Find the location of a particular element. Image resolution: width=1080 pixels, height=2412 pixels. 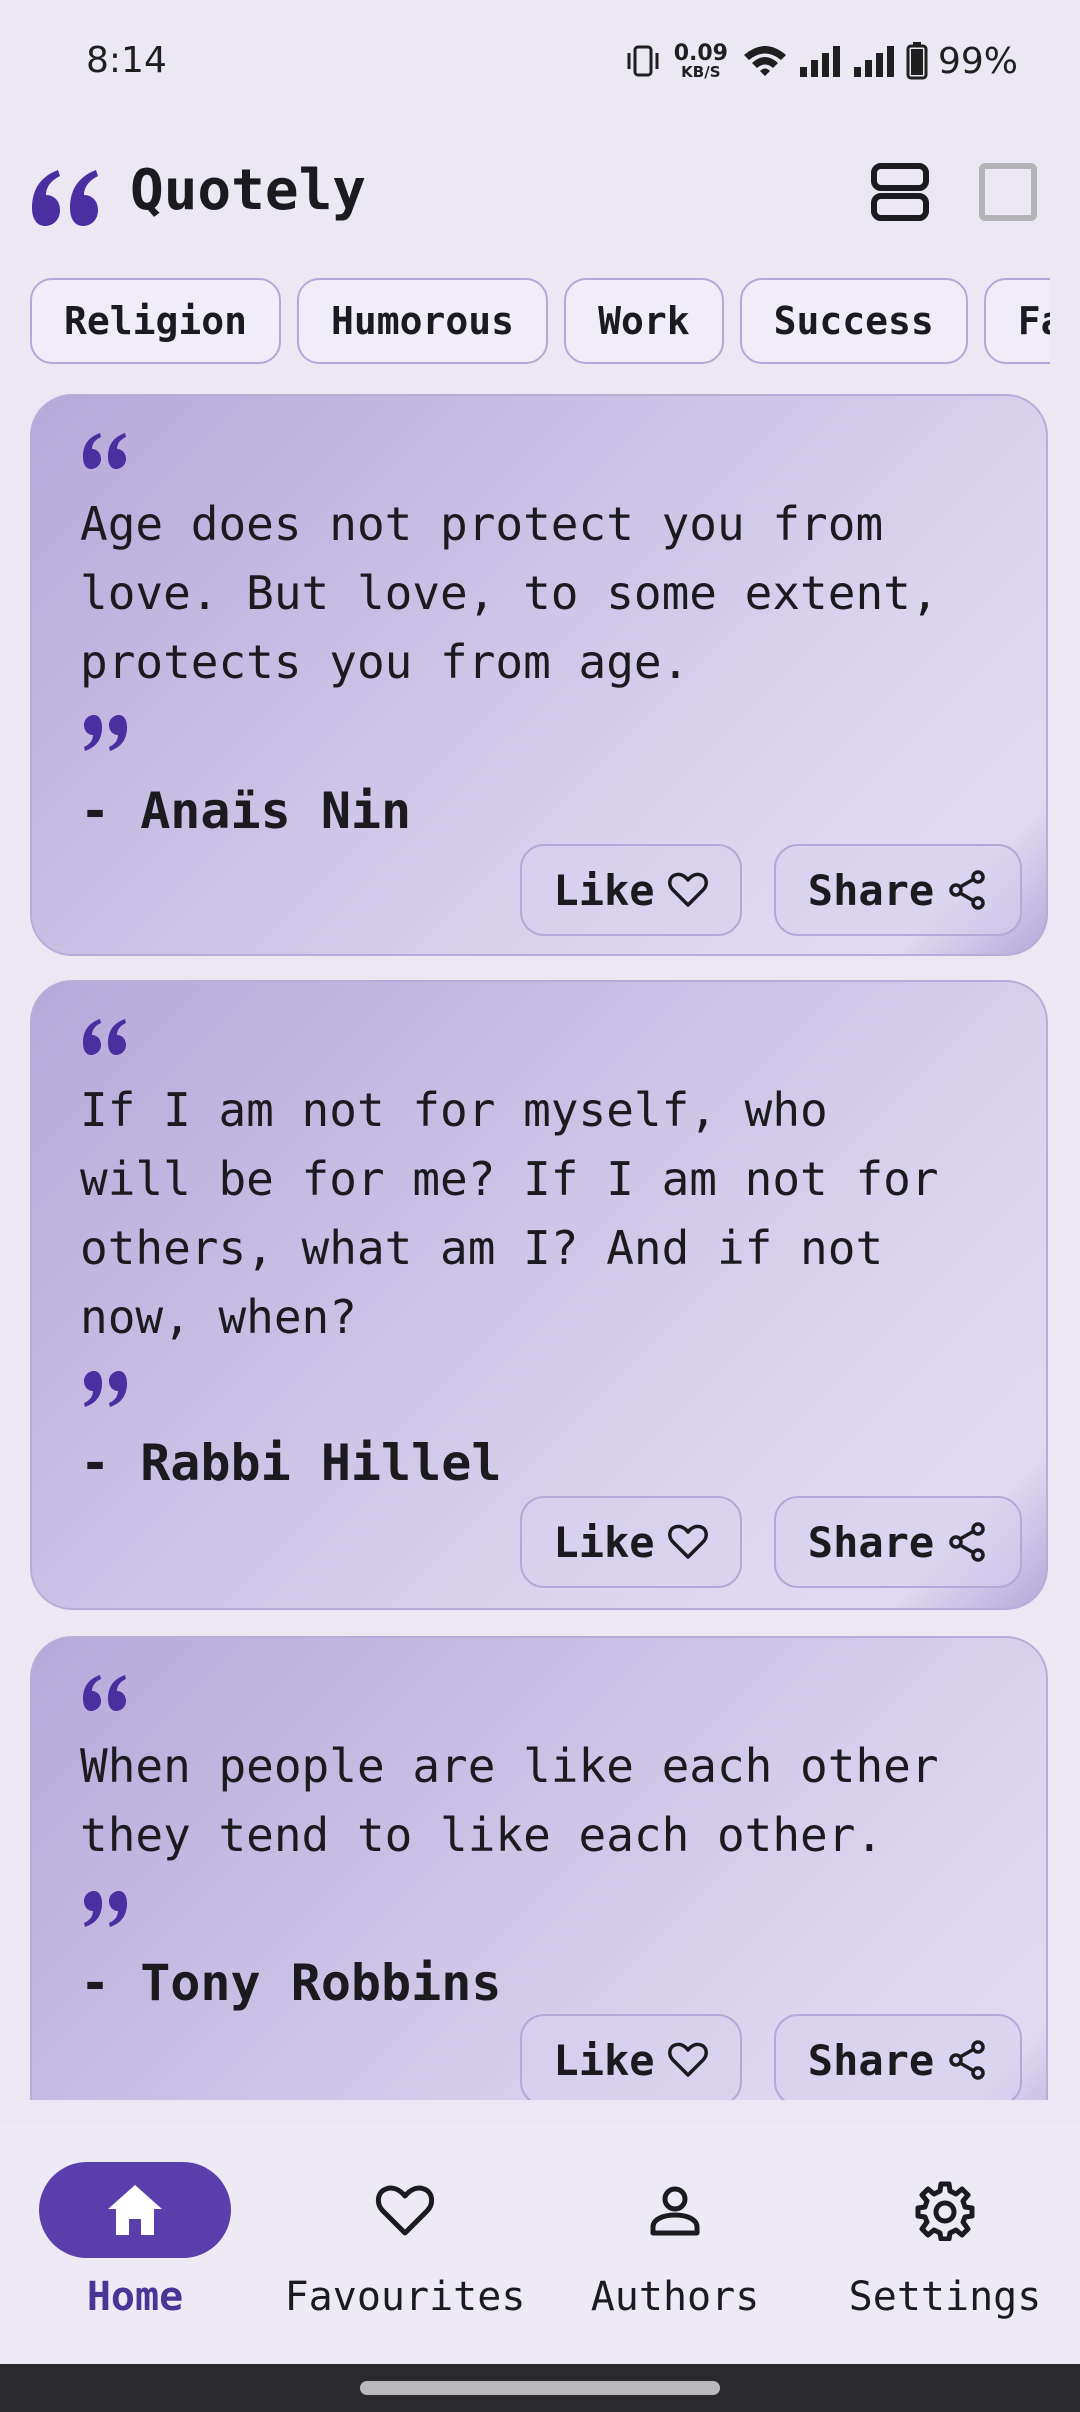

nav-settings: Settings is located at coordinates (945, 2252).